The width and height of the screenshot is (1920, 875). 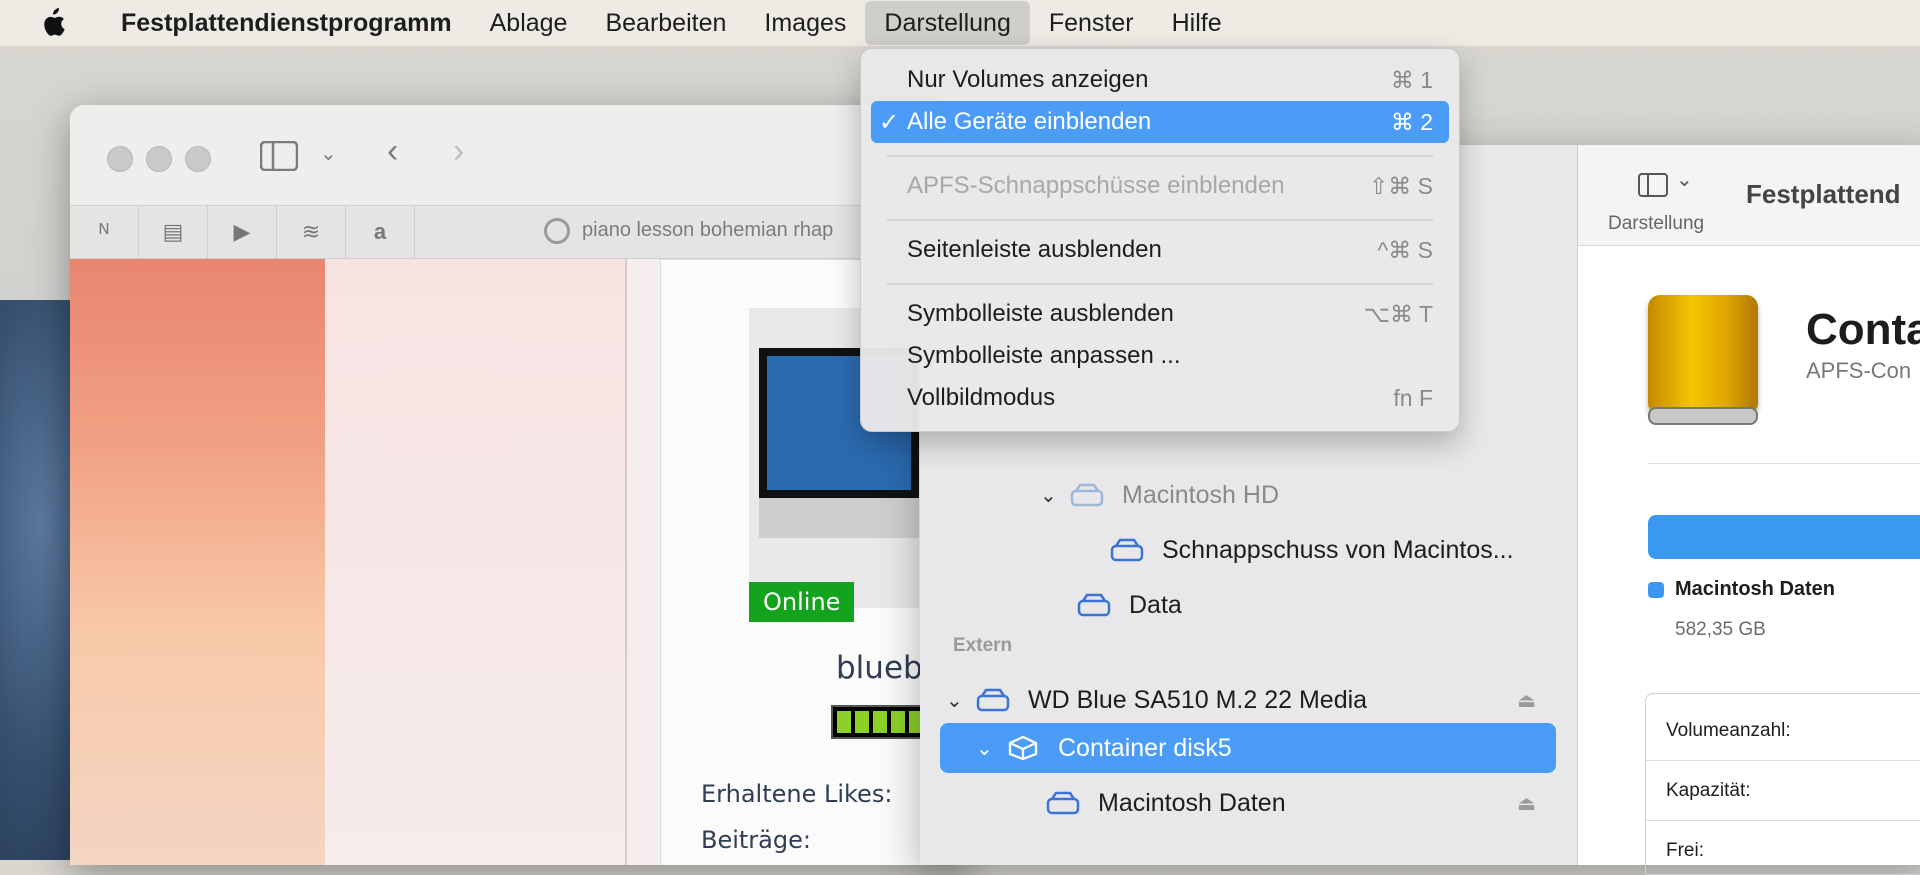 I want to click on info-capacity: Kapazität:, so click(x=1708, y=790).